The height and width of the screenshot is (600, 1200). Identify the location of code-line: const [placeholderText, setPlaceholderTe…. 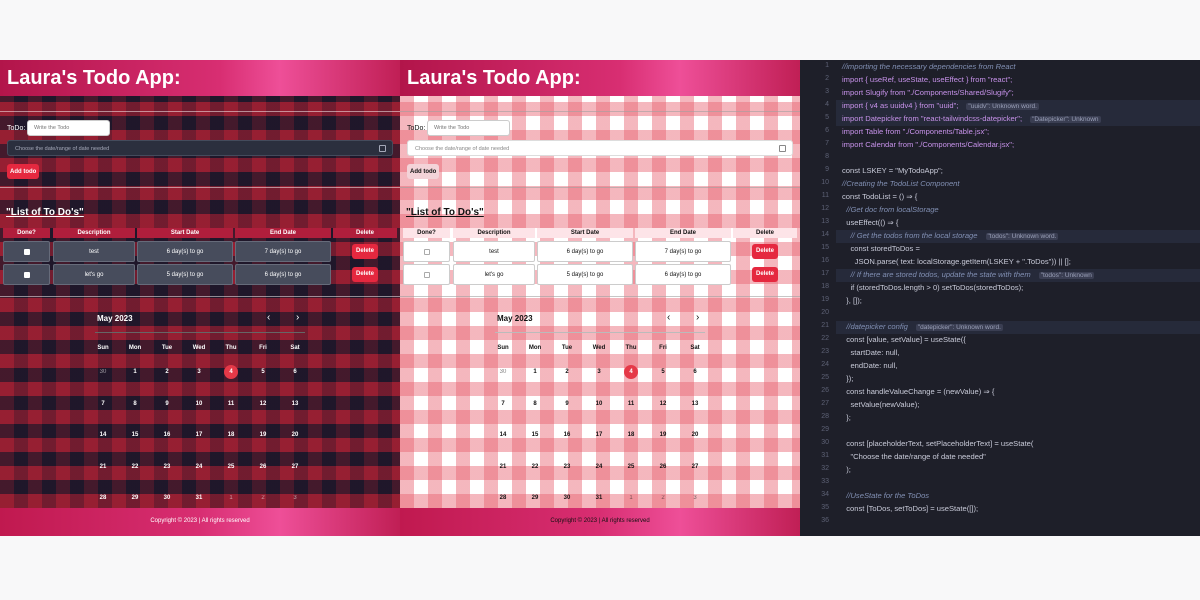
(937, 443).